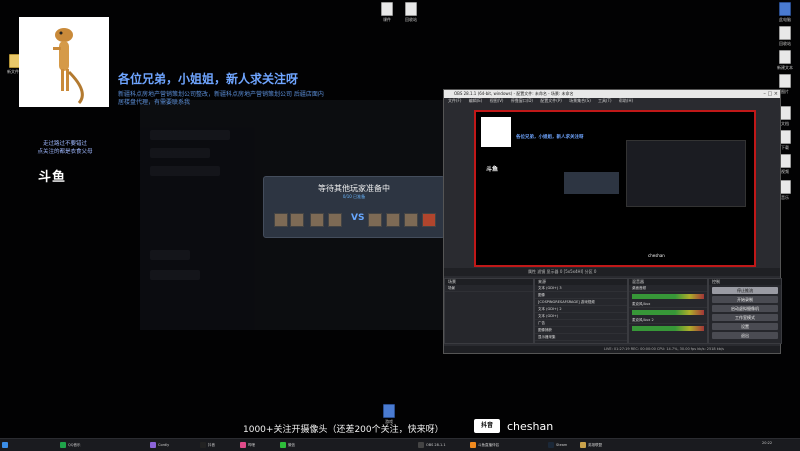 The image size is (800, 451). Describe the element at coordinates (432, 445) in the screenshot. I see `taskbar-item: OBS 28.1.1` at that location.